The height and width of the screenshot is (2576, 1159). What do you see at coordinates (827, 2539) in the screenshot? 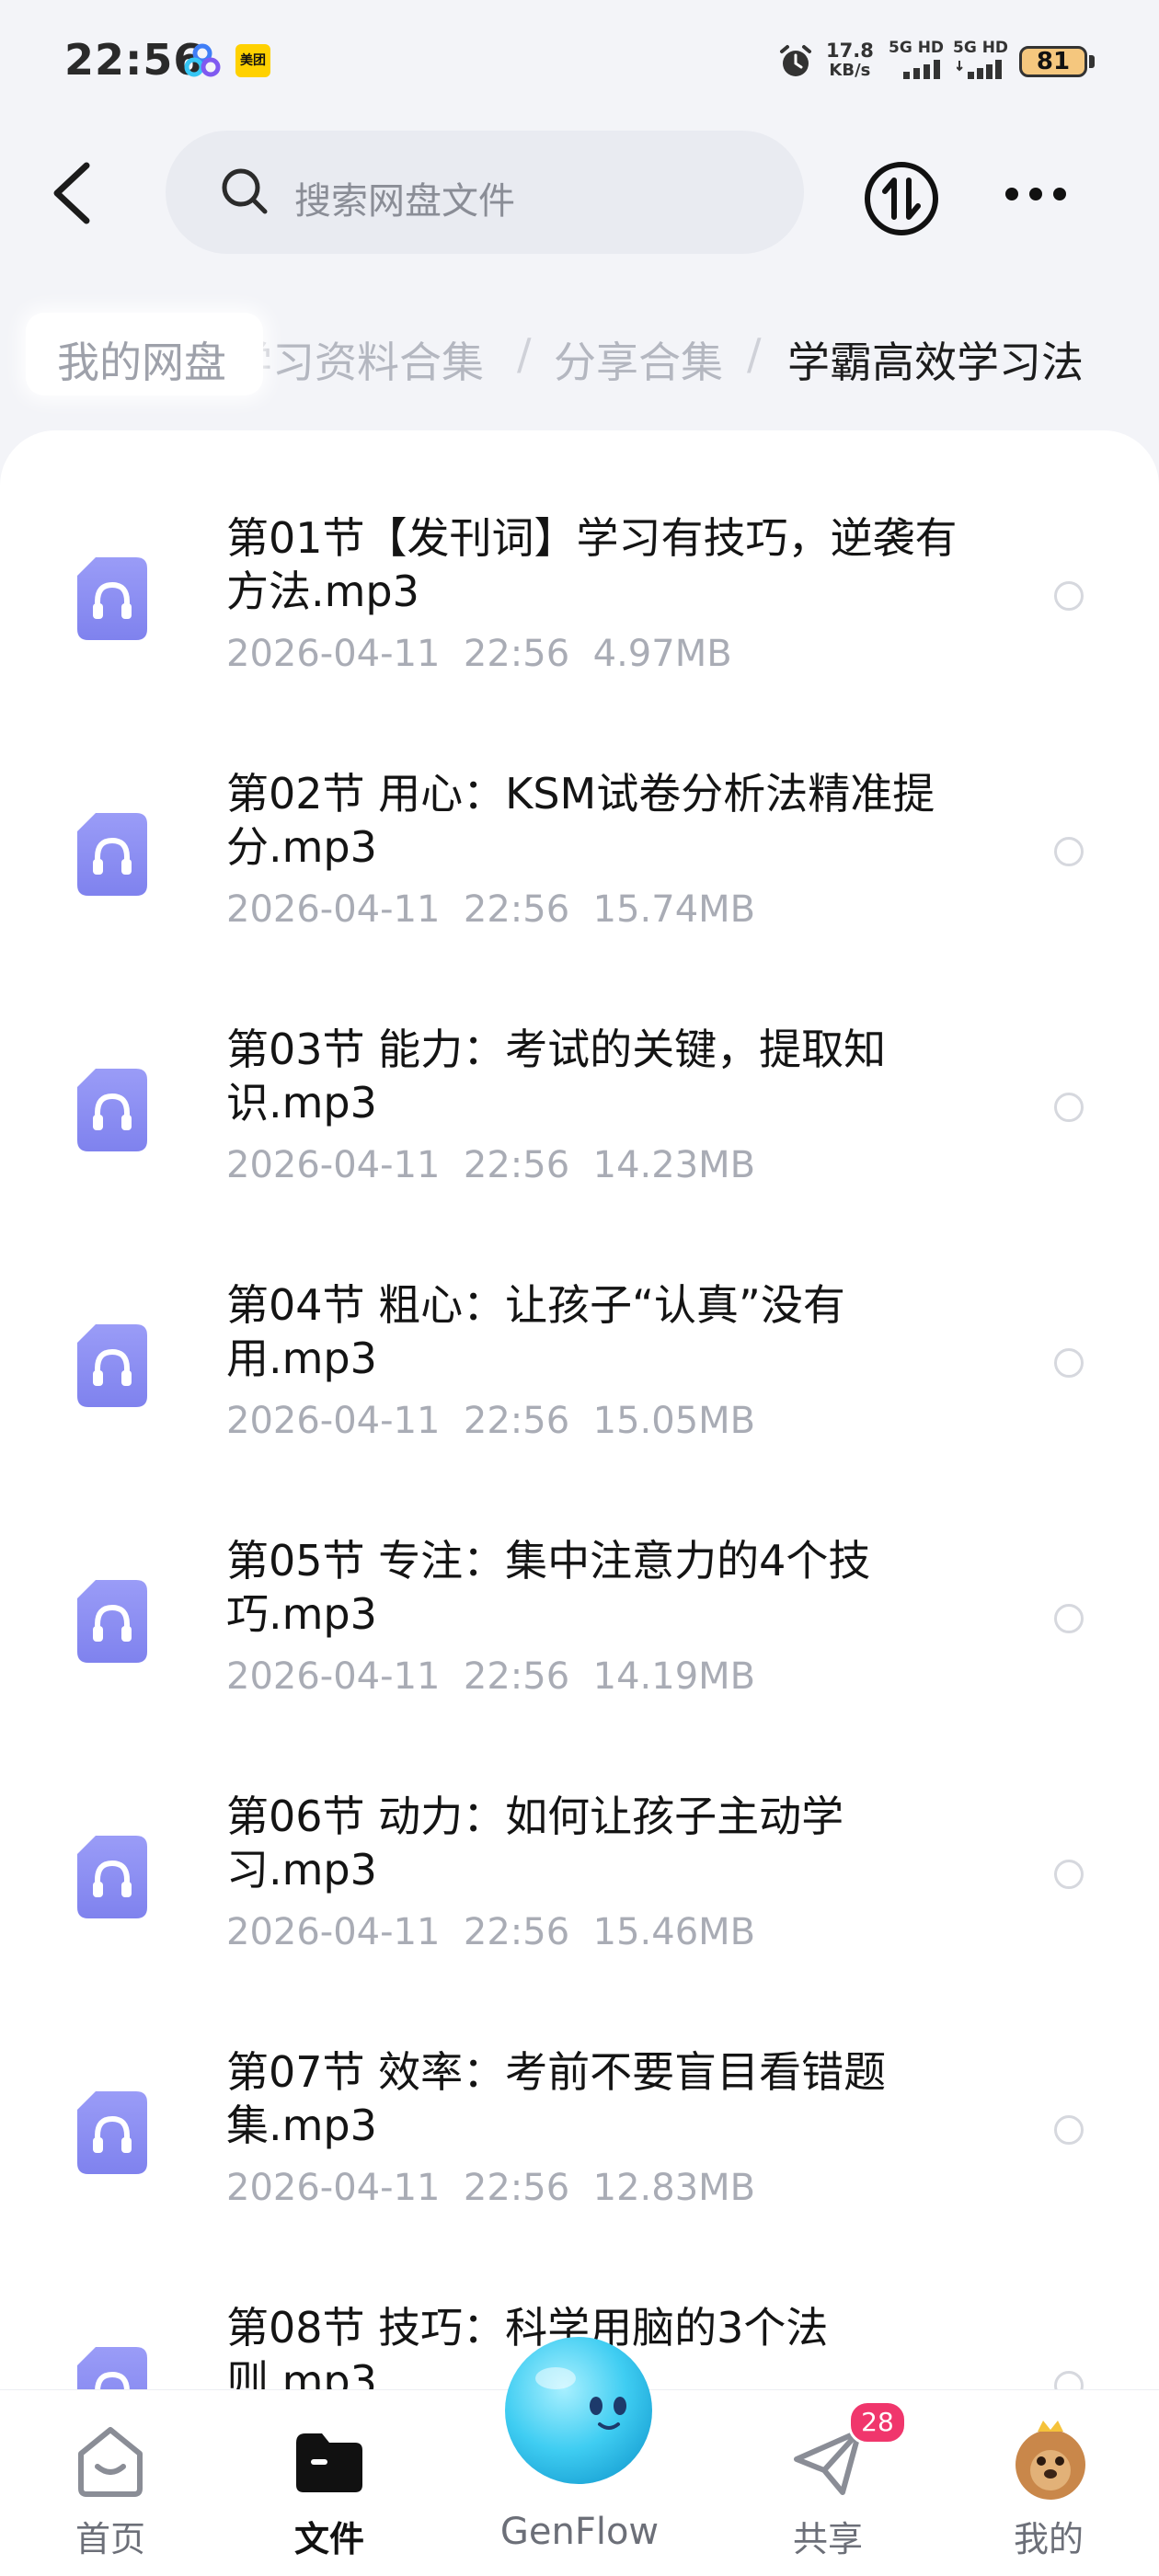
I see `nav-share-label: 共享` at bounding box center [827, 2539].